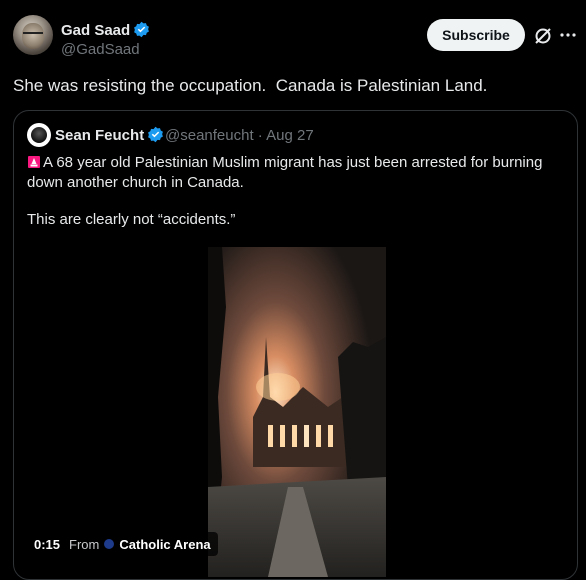 This screenshot has width=586, height=580. What do you see at coordinates (131, 219) in the screenshot?
I see `quote-text-line2: This are clearly not “accidents.”` at bounding box center [131, 219].